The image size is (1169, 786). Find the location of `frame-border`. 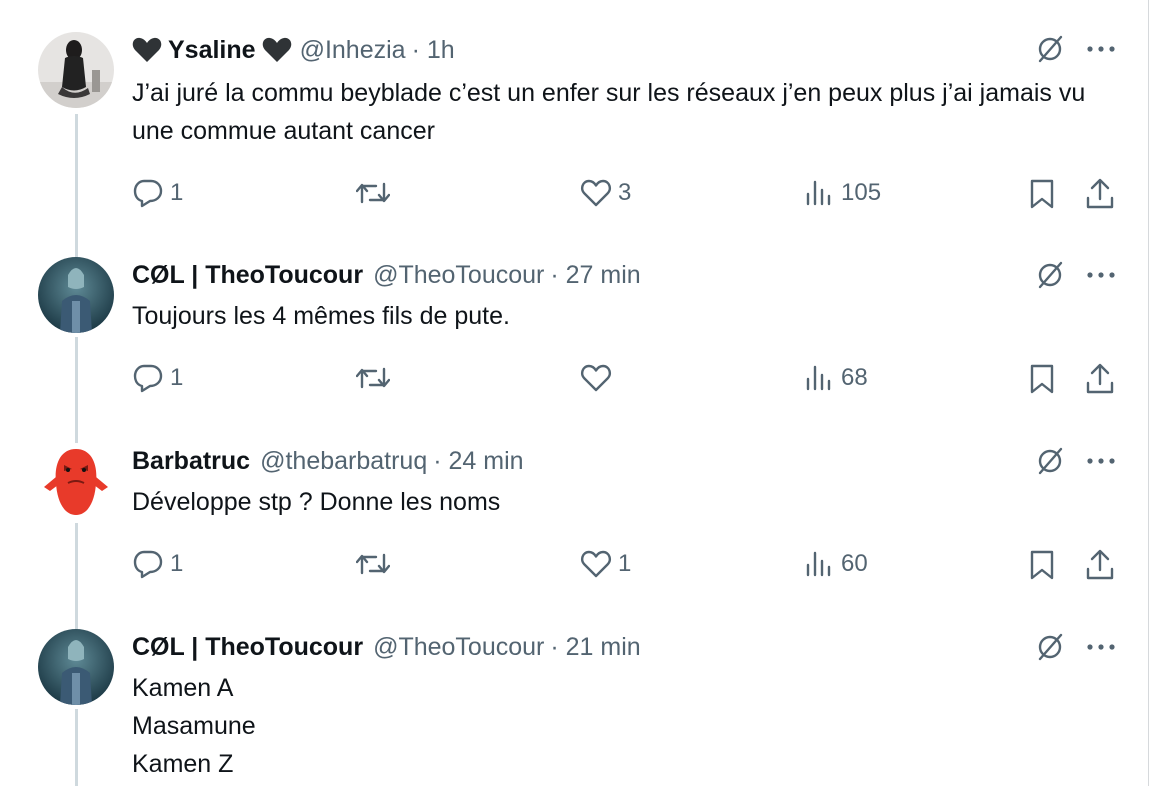

frame-border is located at coordinates (1148, 393).